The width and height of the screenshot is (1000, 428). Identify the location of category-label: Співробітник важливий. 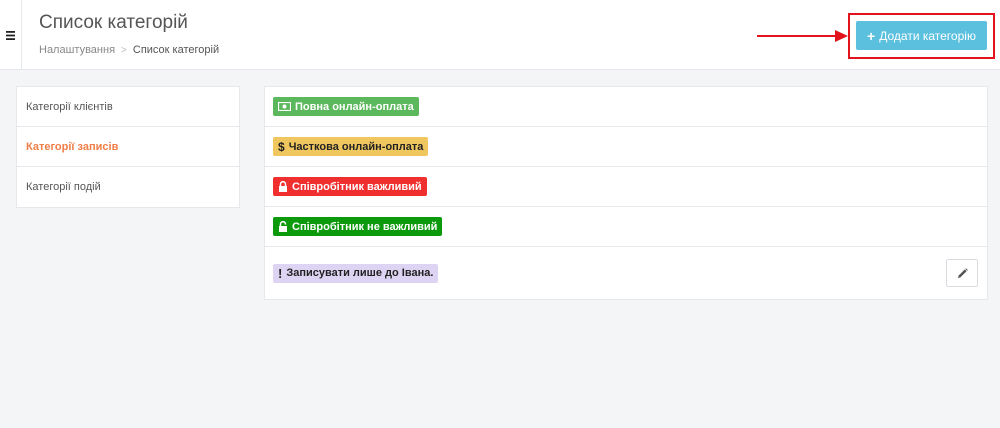
(357, 186).